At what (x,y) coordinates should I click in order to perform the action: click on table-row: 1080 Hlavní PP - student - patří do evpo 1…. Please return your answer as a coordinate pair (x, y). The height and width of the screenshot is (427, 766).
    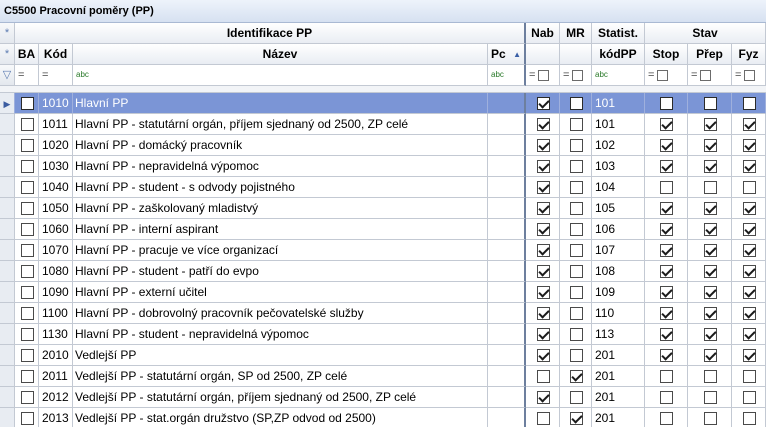
    Looking at the image, I should click on (383, 271).